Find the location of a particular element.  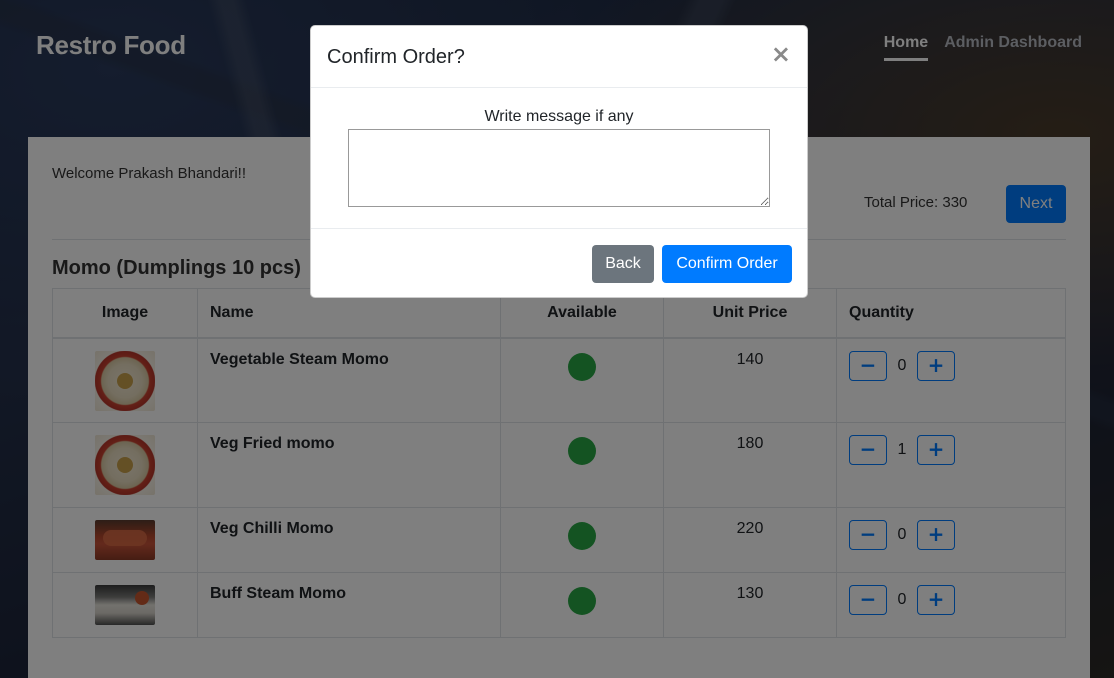

modal-body: Write message if any is located at coordinates (559, 158).